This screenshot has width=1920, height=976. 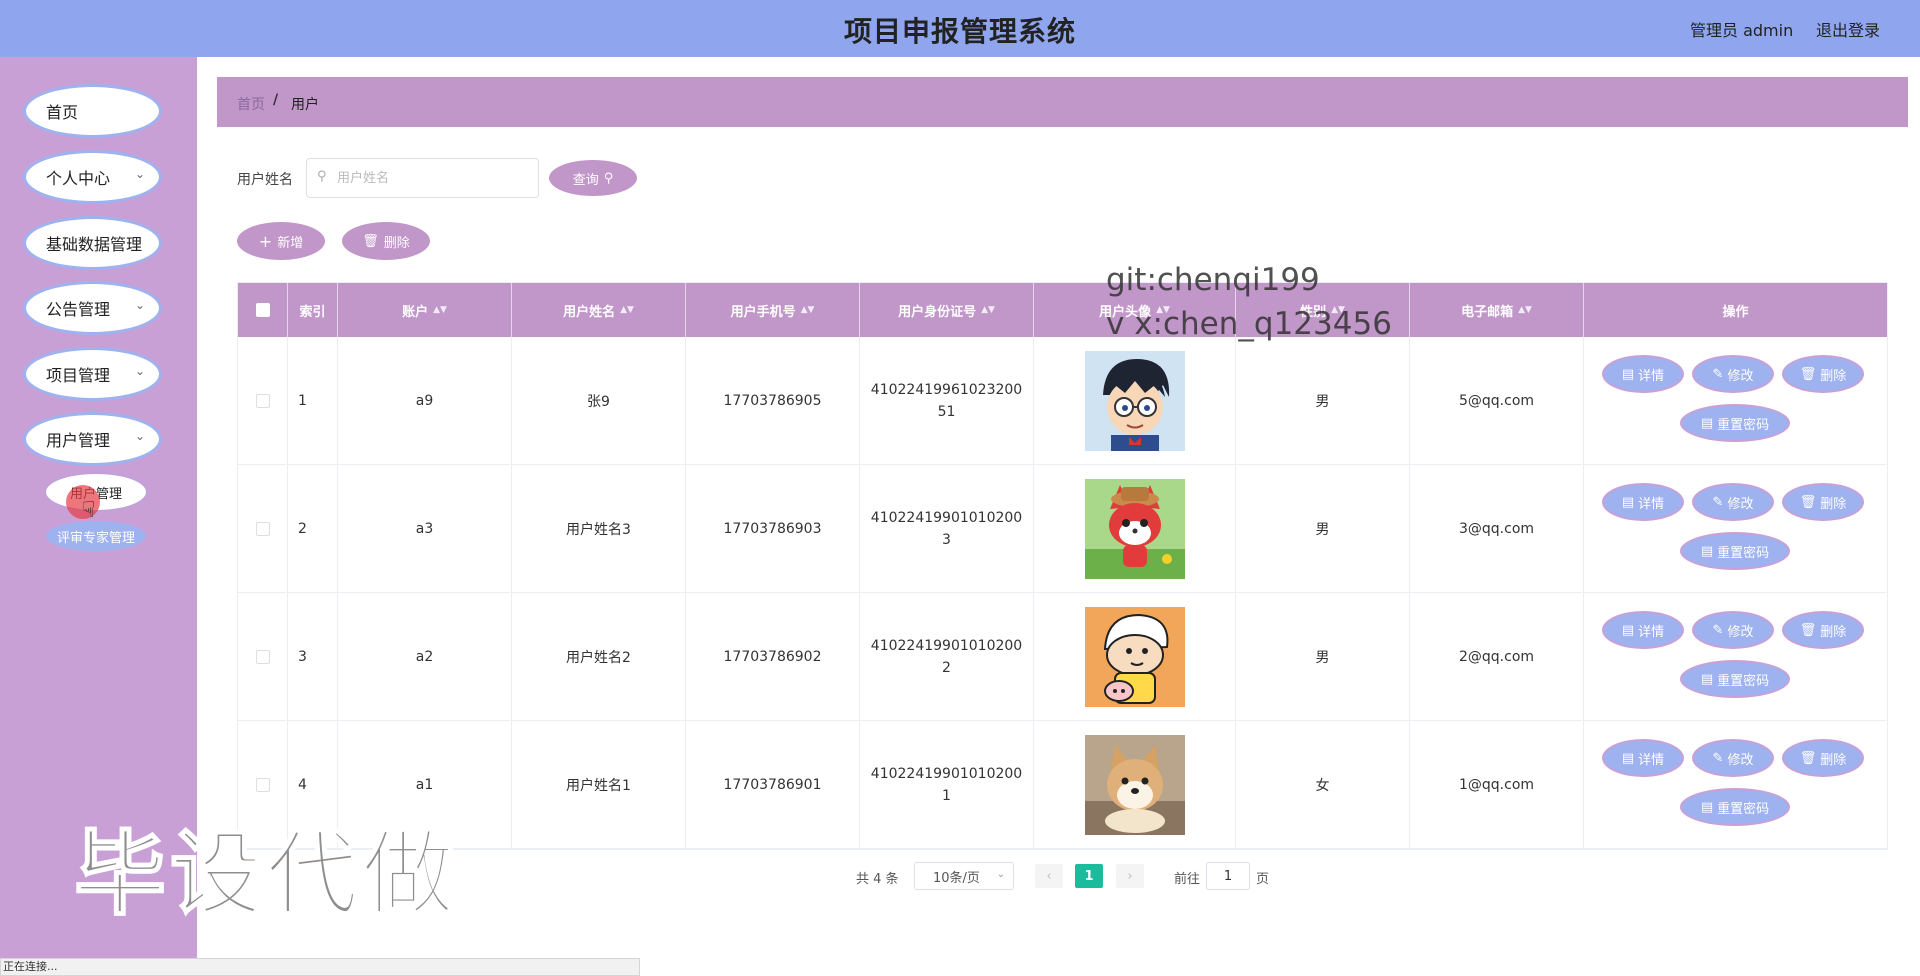 I want to click on search-input, so click(x=432, y=178).